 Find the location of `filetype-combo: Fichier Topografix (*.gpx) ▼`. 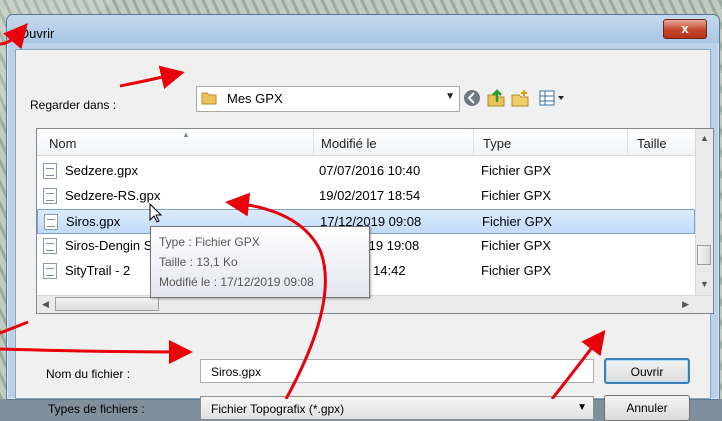

filetype-combo: Fichier Topografix (*.gpx) ▼ is located at coordinates (397, 408).